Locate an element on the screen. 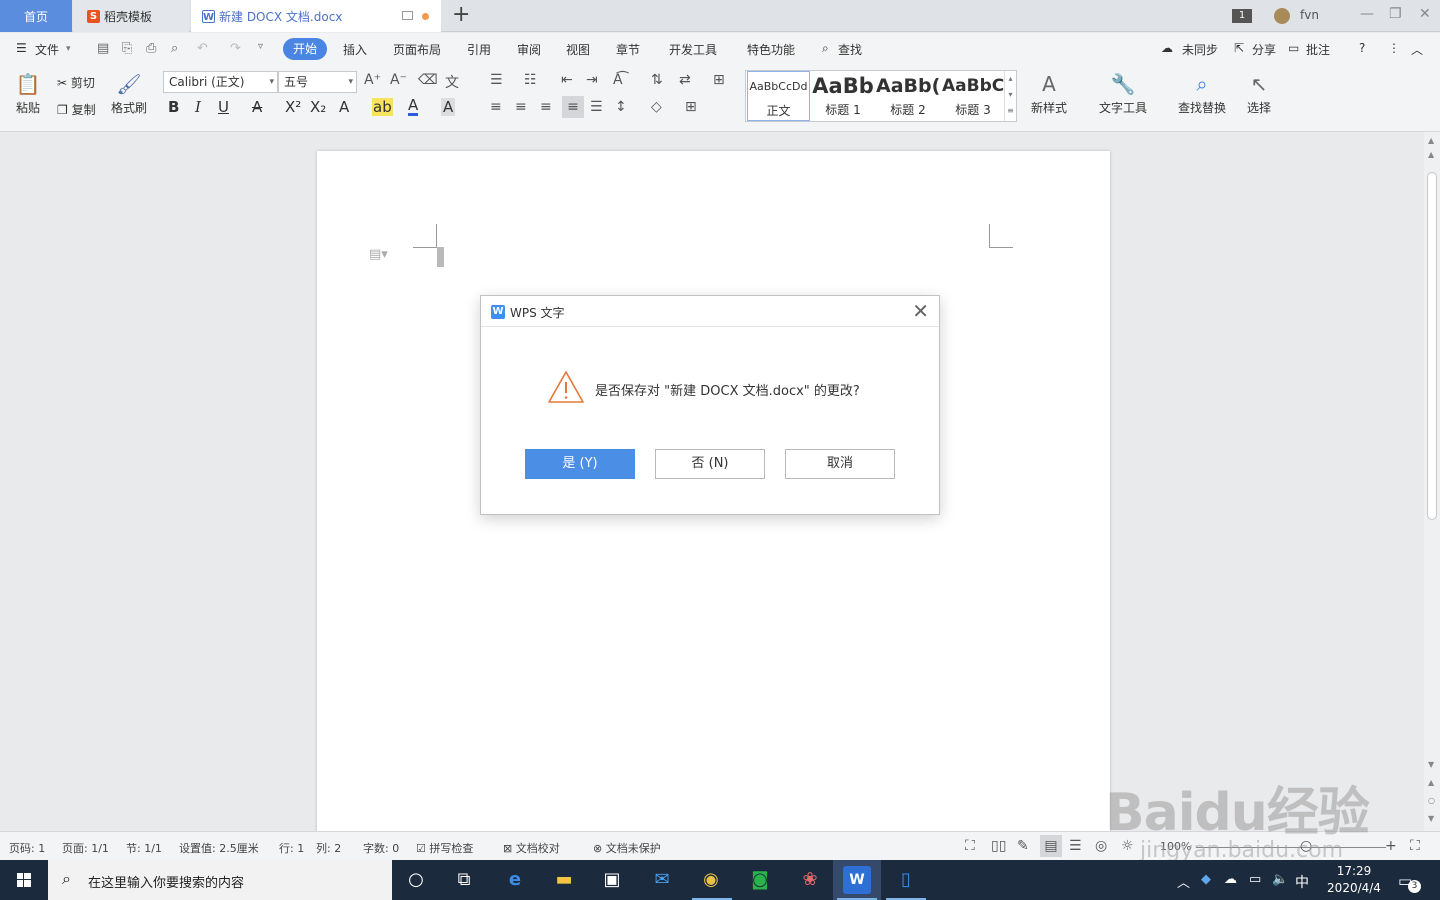 This screenshot has width=1440, height=900. vertical-scrollbar: ▲ ▲ ▼ ▲ ○ ▼ is located at coordinates (1432, 481).